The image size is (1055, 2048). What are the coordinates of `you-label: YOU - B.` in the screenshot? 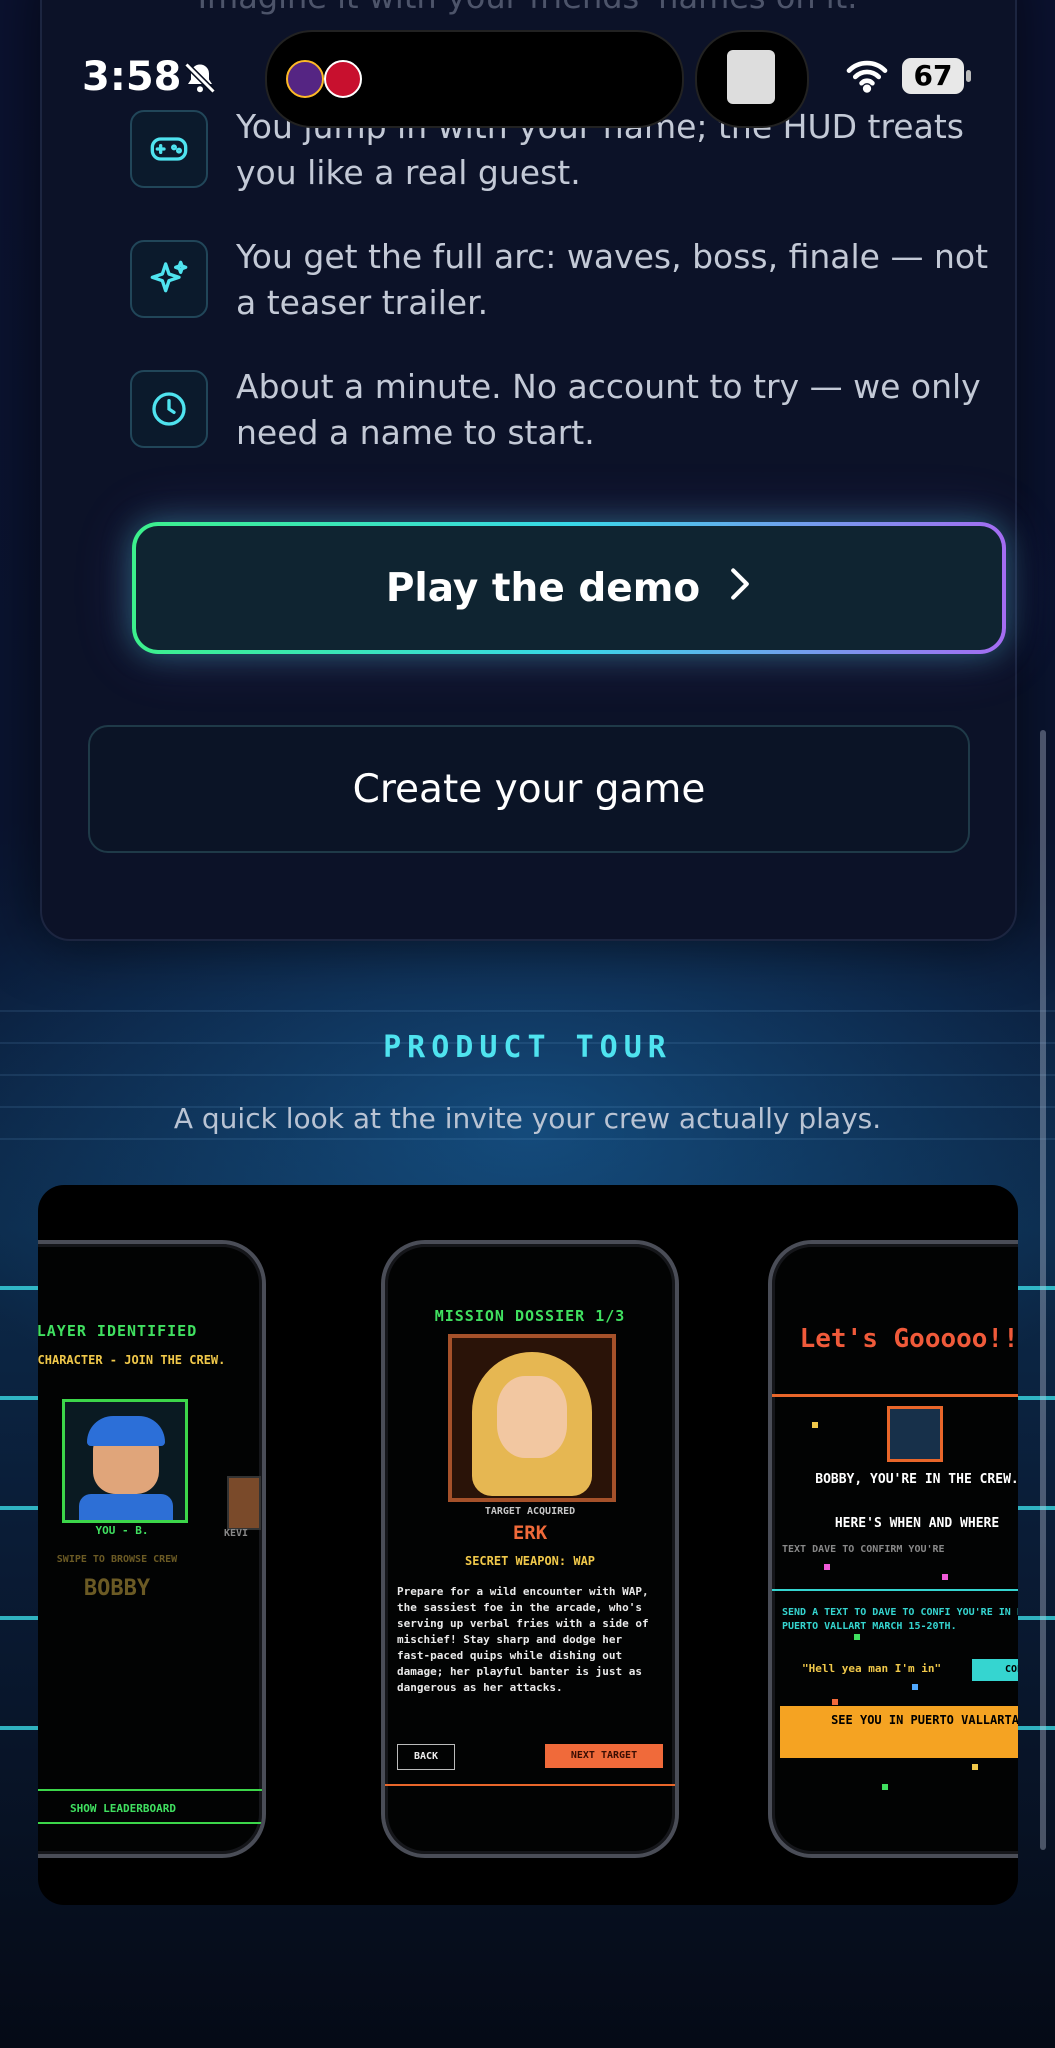 It's located at (122, 1530).